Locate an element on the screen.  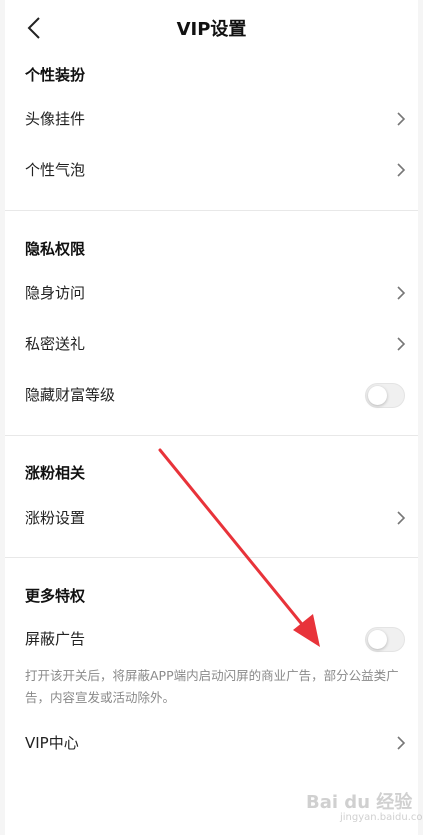
row-vip-center: VIP中心 is located at coordinates (211, 743).